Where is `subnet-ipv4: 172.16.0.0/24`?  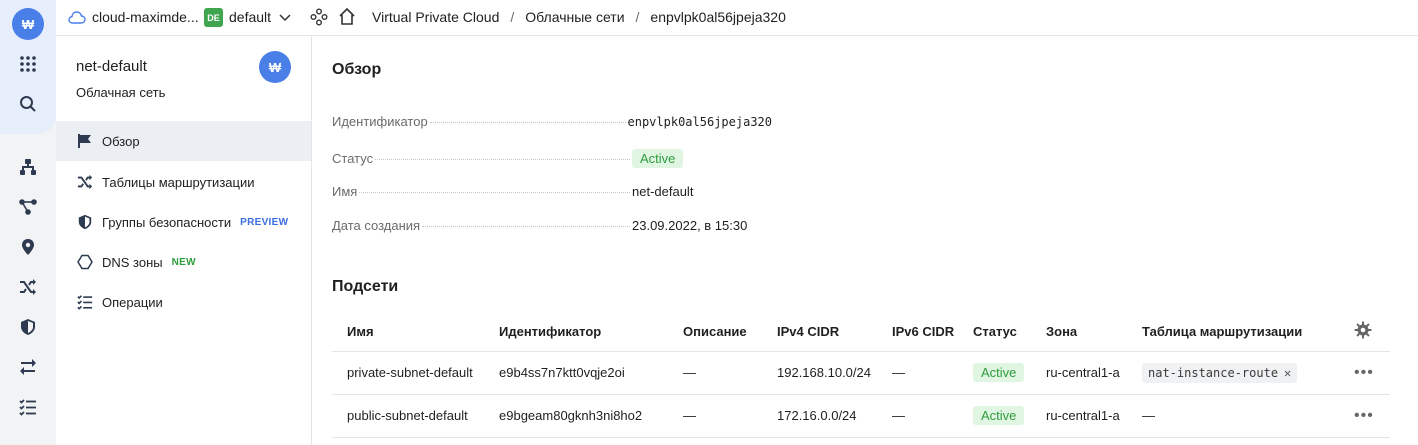
subnet-ipv4: 172.16.0.0/24 is located at coordinates (819, 416).